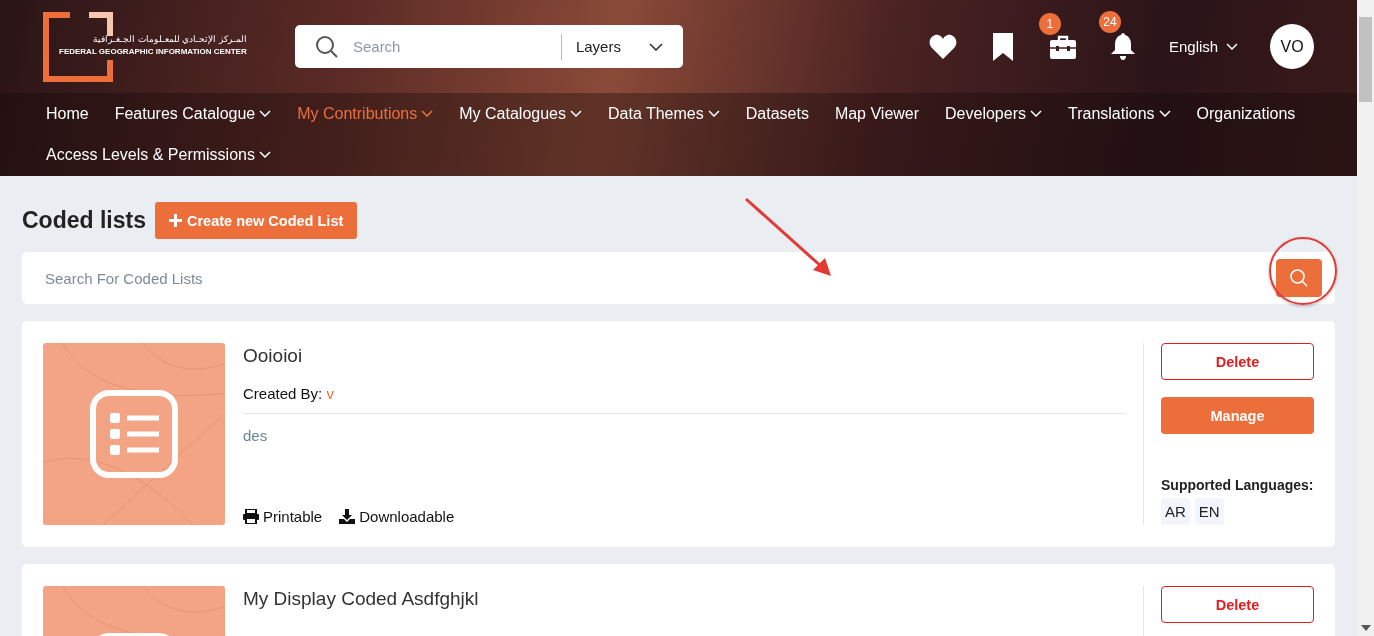 Image resolution: width=1374 pixels, height=636 pixels. What do you see at coordinates (347, 516) in the screenshot?
I see `download-icon` at bounding box center [347, 516].